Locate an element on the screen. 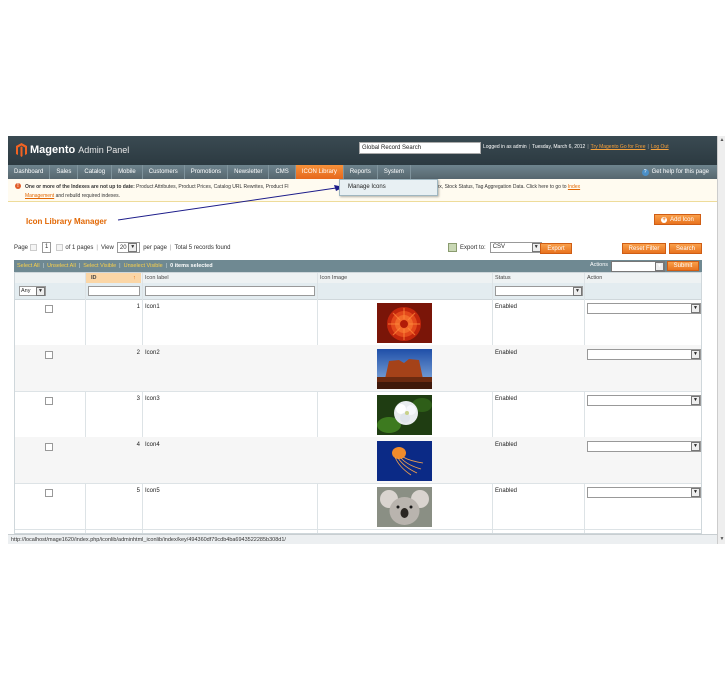 The image size is (725, 680). try-magento-link: Try Magento Go for Free is located at coordinates (618, 147).